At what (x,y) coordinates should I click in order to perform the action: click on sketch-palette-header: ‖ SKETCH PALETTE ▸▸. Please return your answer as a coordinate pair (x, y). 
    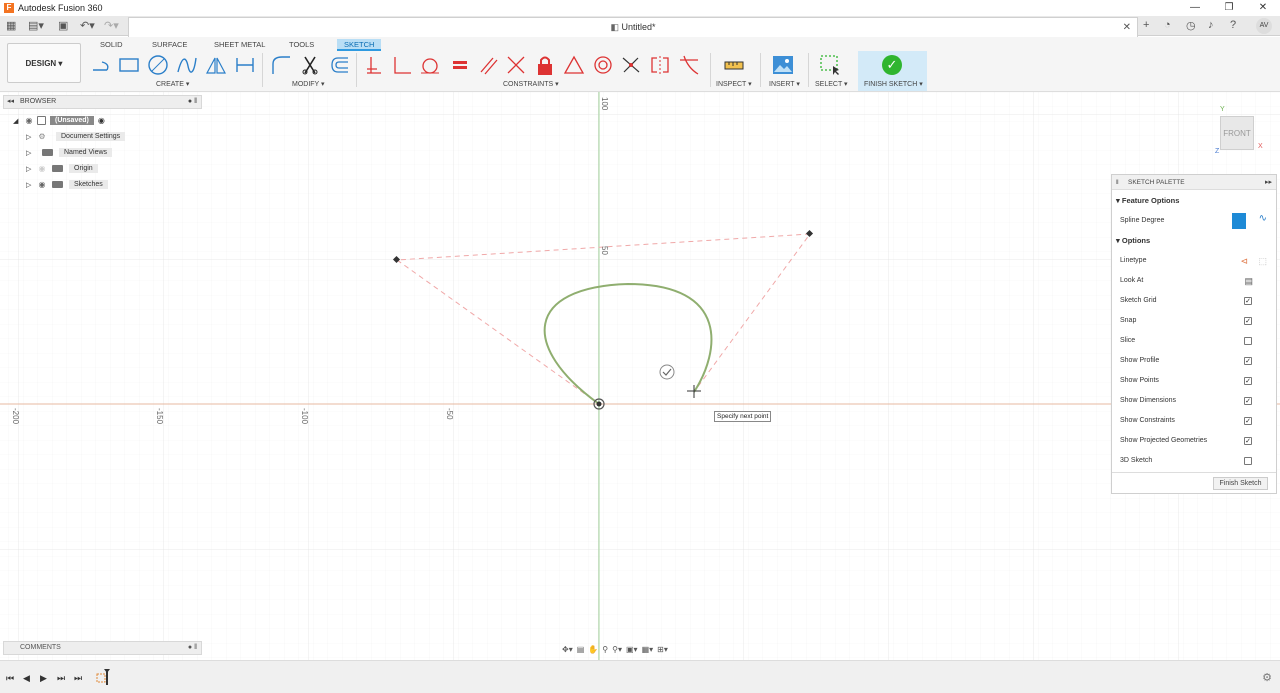
    Looking at the image, I should click on (1194, 182).